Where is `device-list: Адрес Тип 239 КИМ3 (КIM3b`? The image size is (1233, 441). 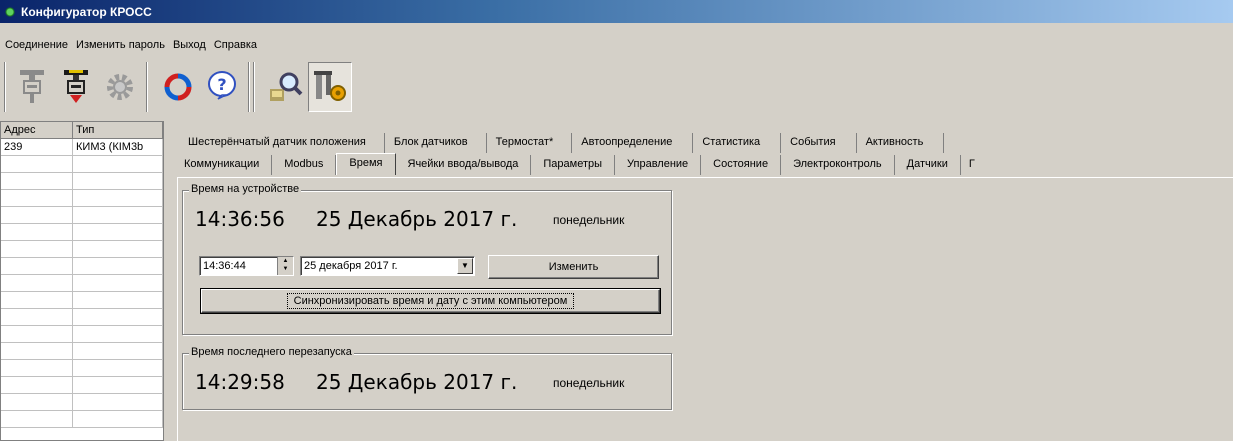 device-list: Адрес Тип 239 КИМ3 (КIM3b is located at coordinates (82, 281).